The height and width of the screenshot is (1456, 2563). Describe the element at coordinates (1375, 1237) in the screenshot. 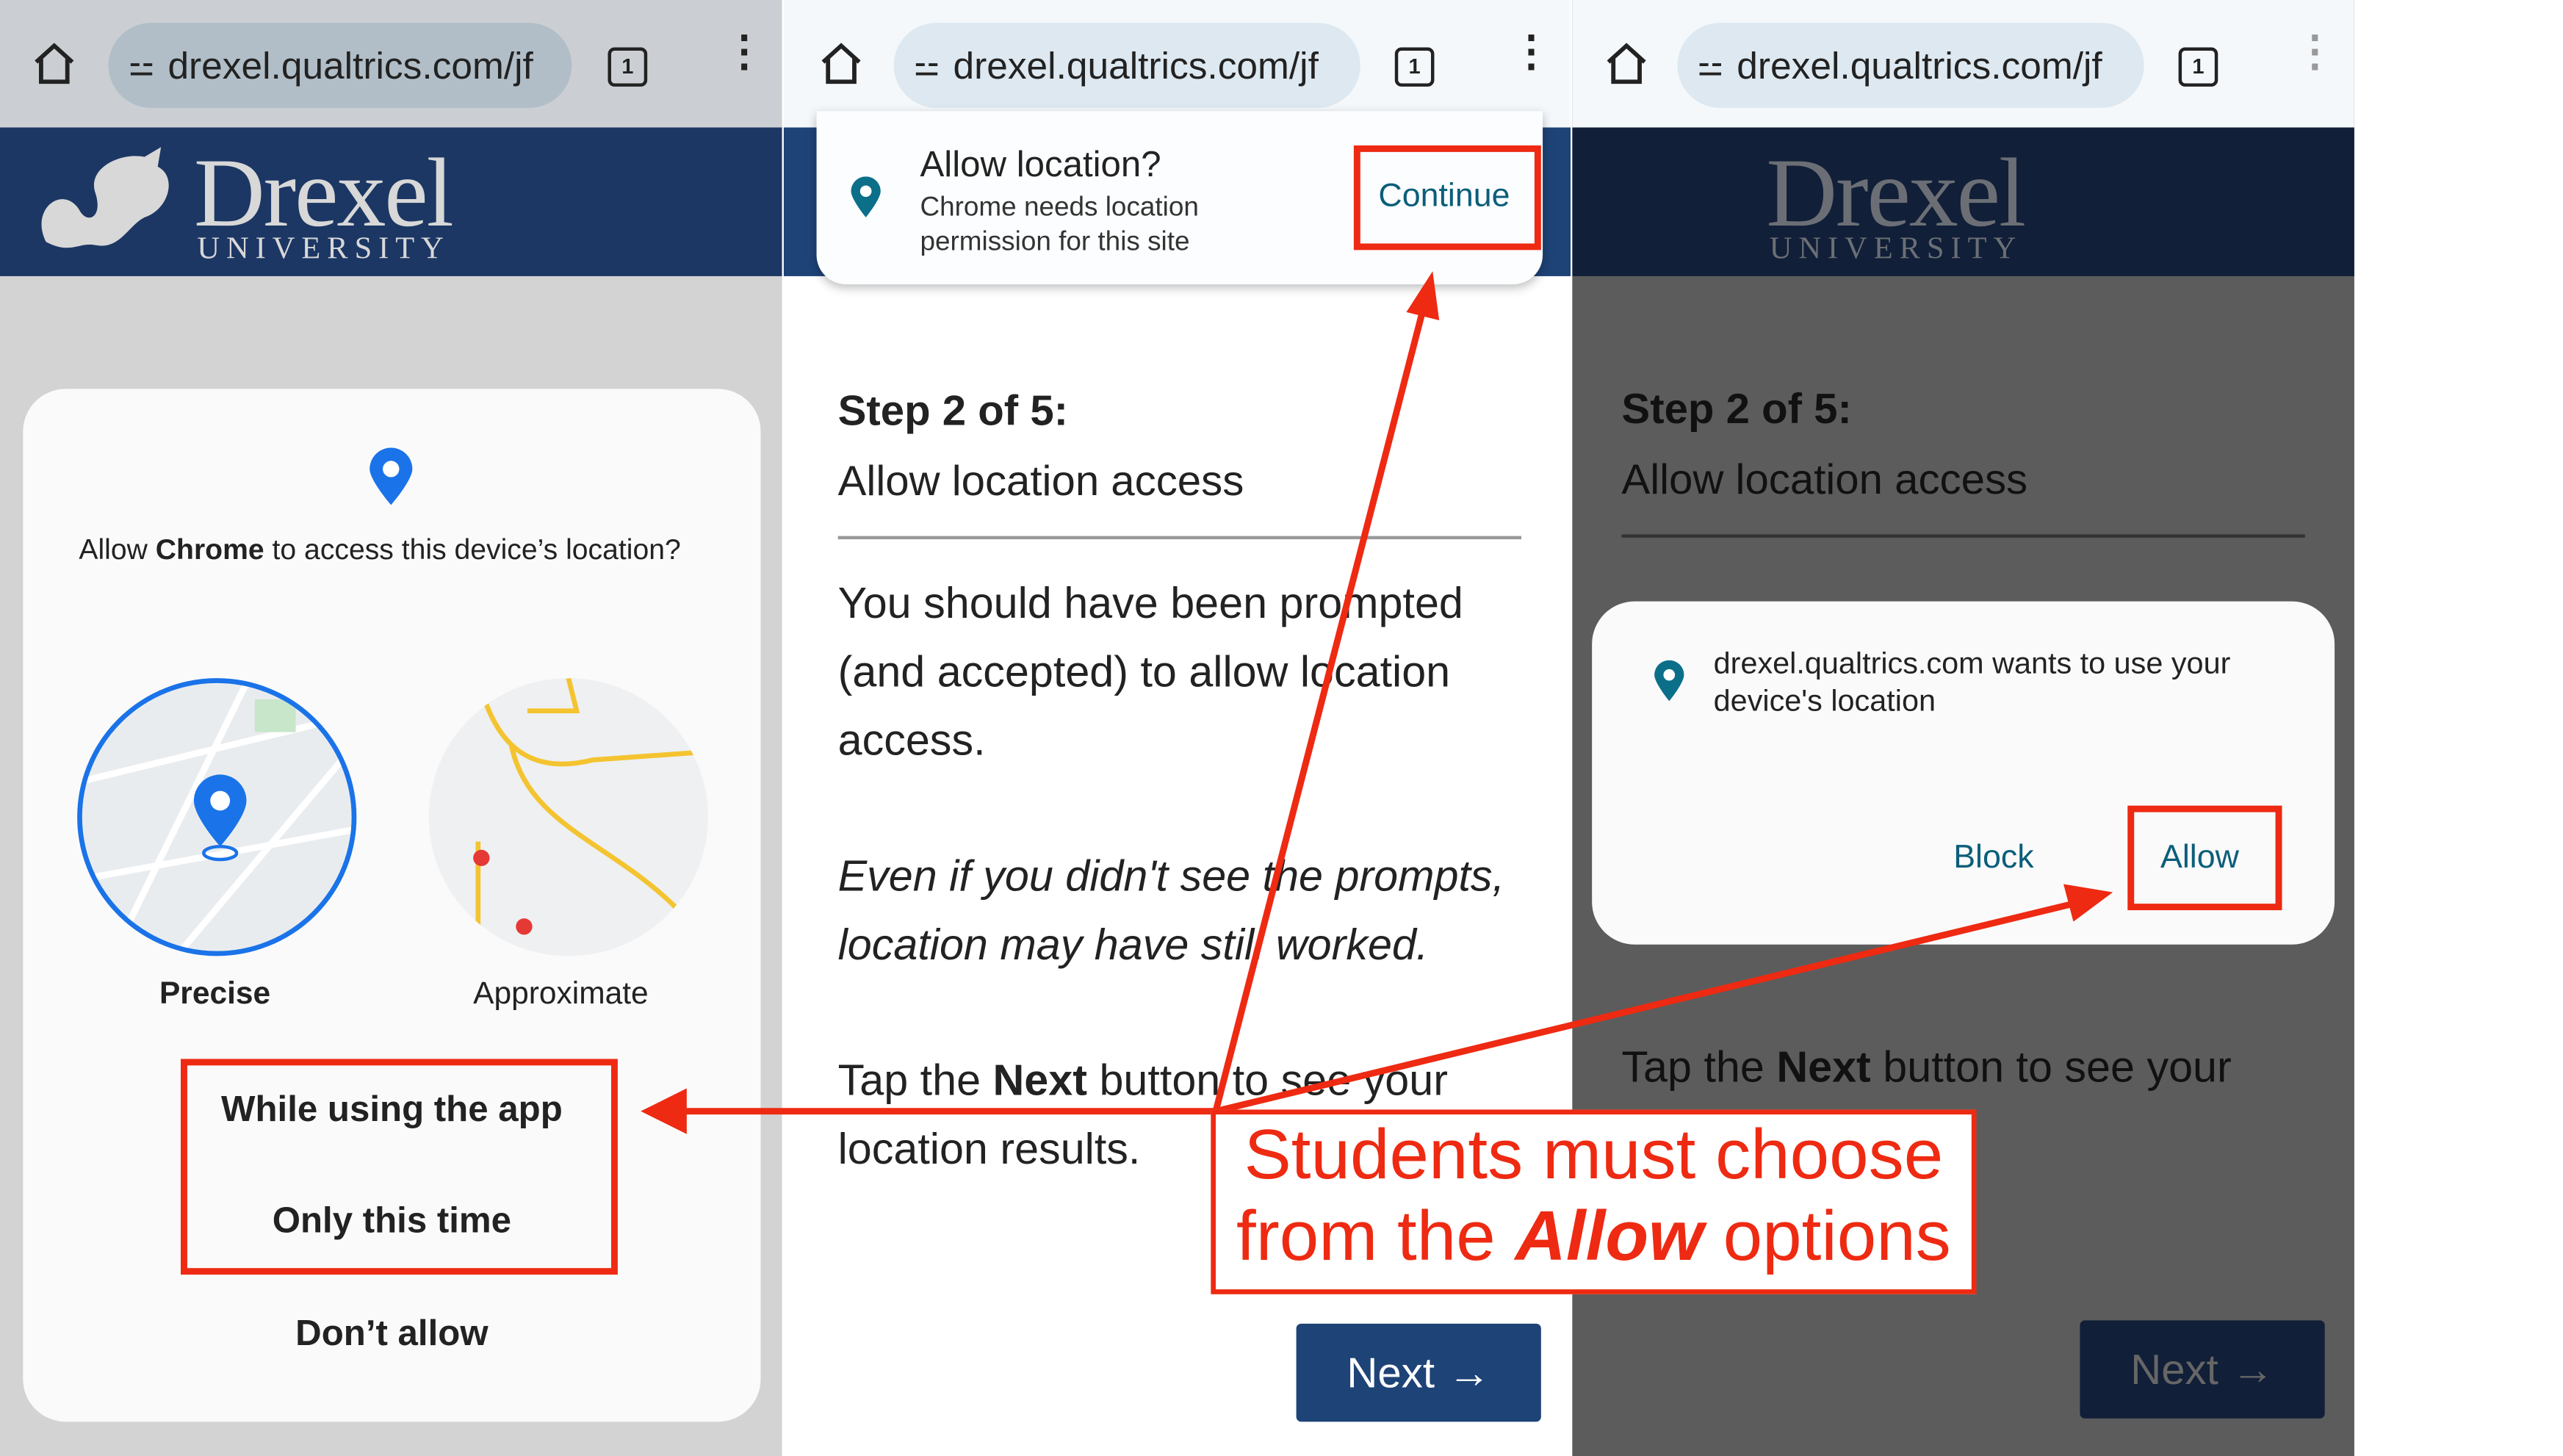

I see `annotation-pre: from the` at that location.